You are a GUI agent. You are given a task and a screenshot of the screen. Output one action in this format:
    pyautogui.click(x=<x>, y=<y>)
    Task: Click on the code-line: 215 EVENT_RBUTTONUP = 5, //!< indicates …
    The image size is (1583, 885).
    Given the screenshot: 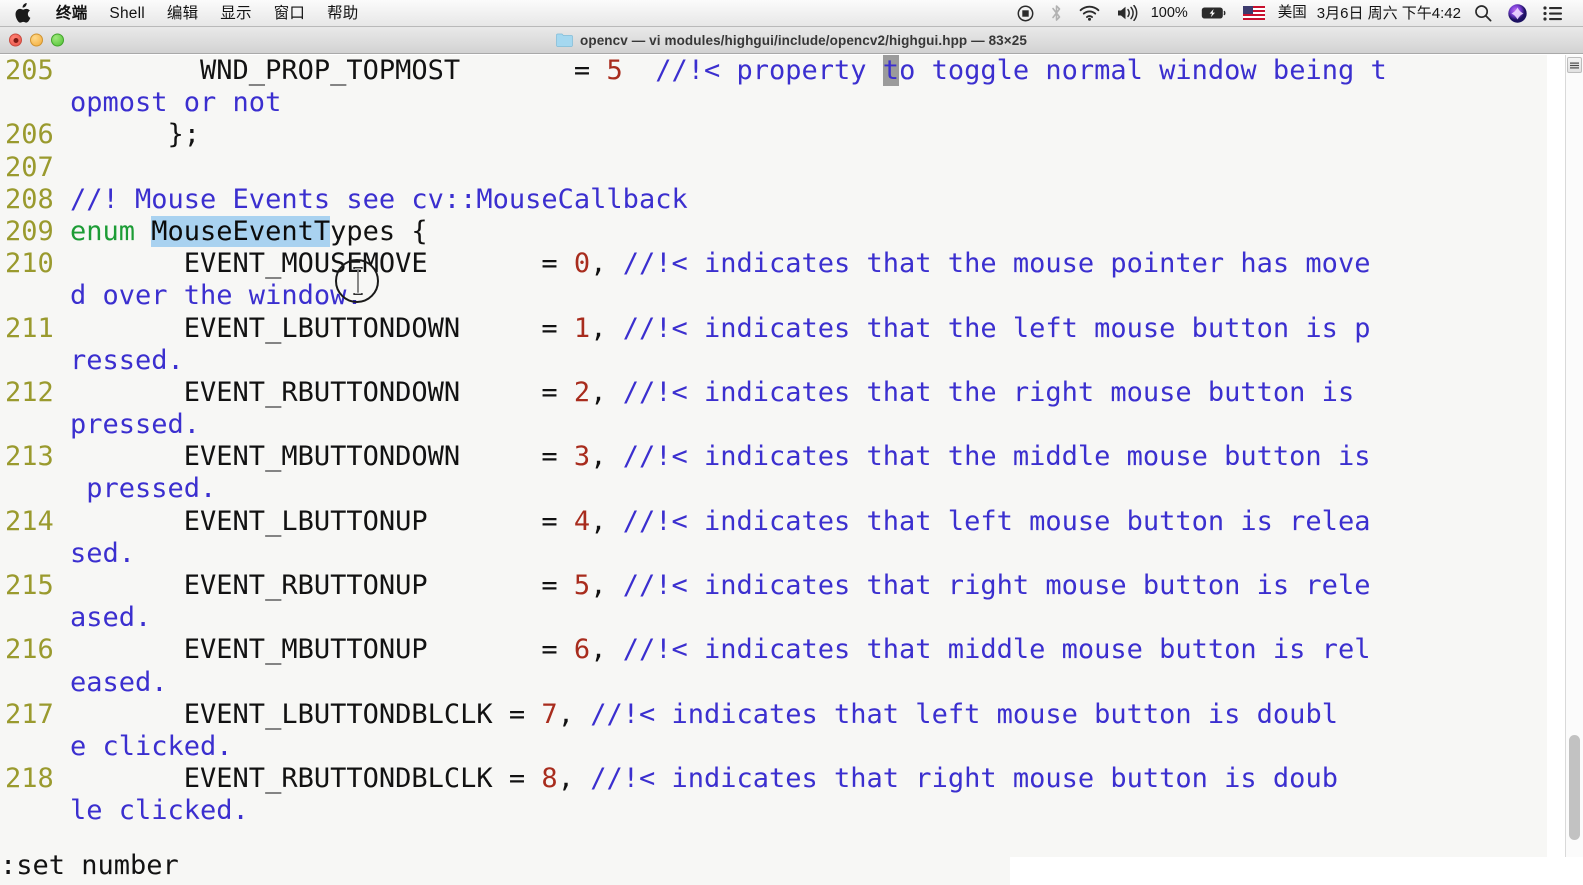 What is the action you would take?
    pyautogui.click(x=773, y=586)
    